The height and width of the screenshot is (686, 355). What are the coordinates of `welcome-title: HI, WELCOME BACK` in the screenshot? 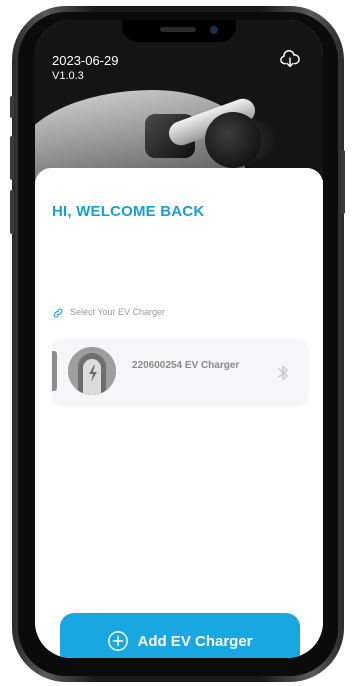 It's located at (128, 211).